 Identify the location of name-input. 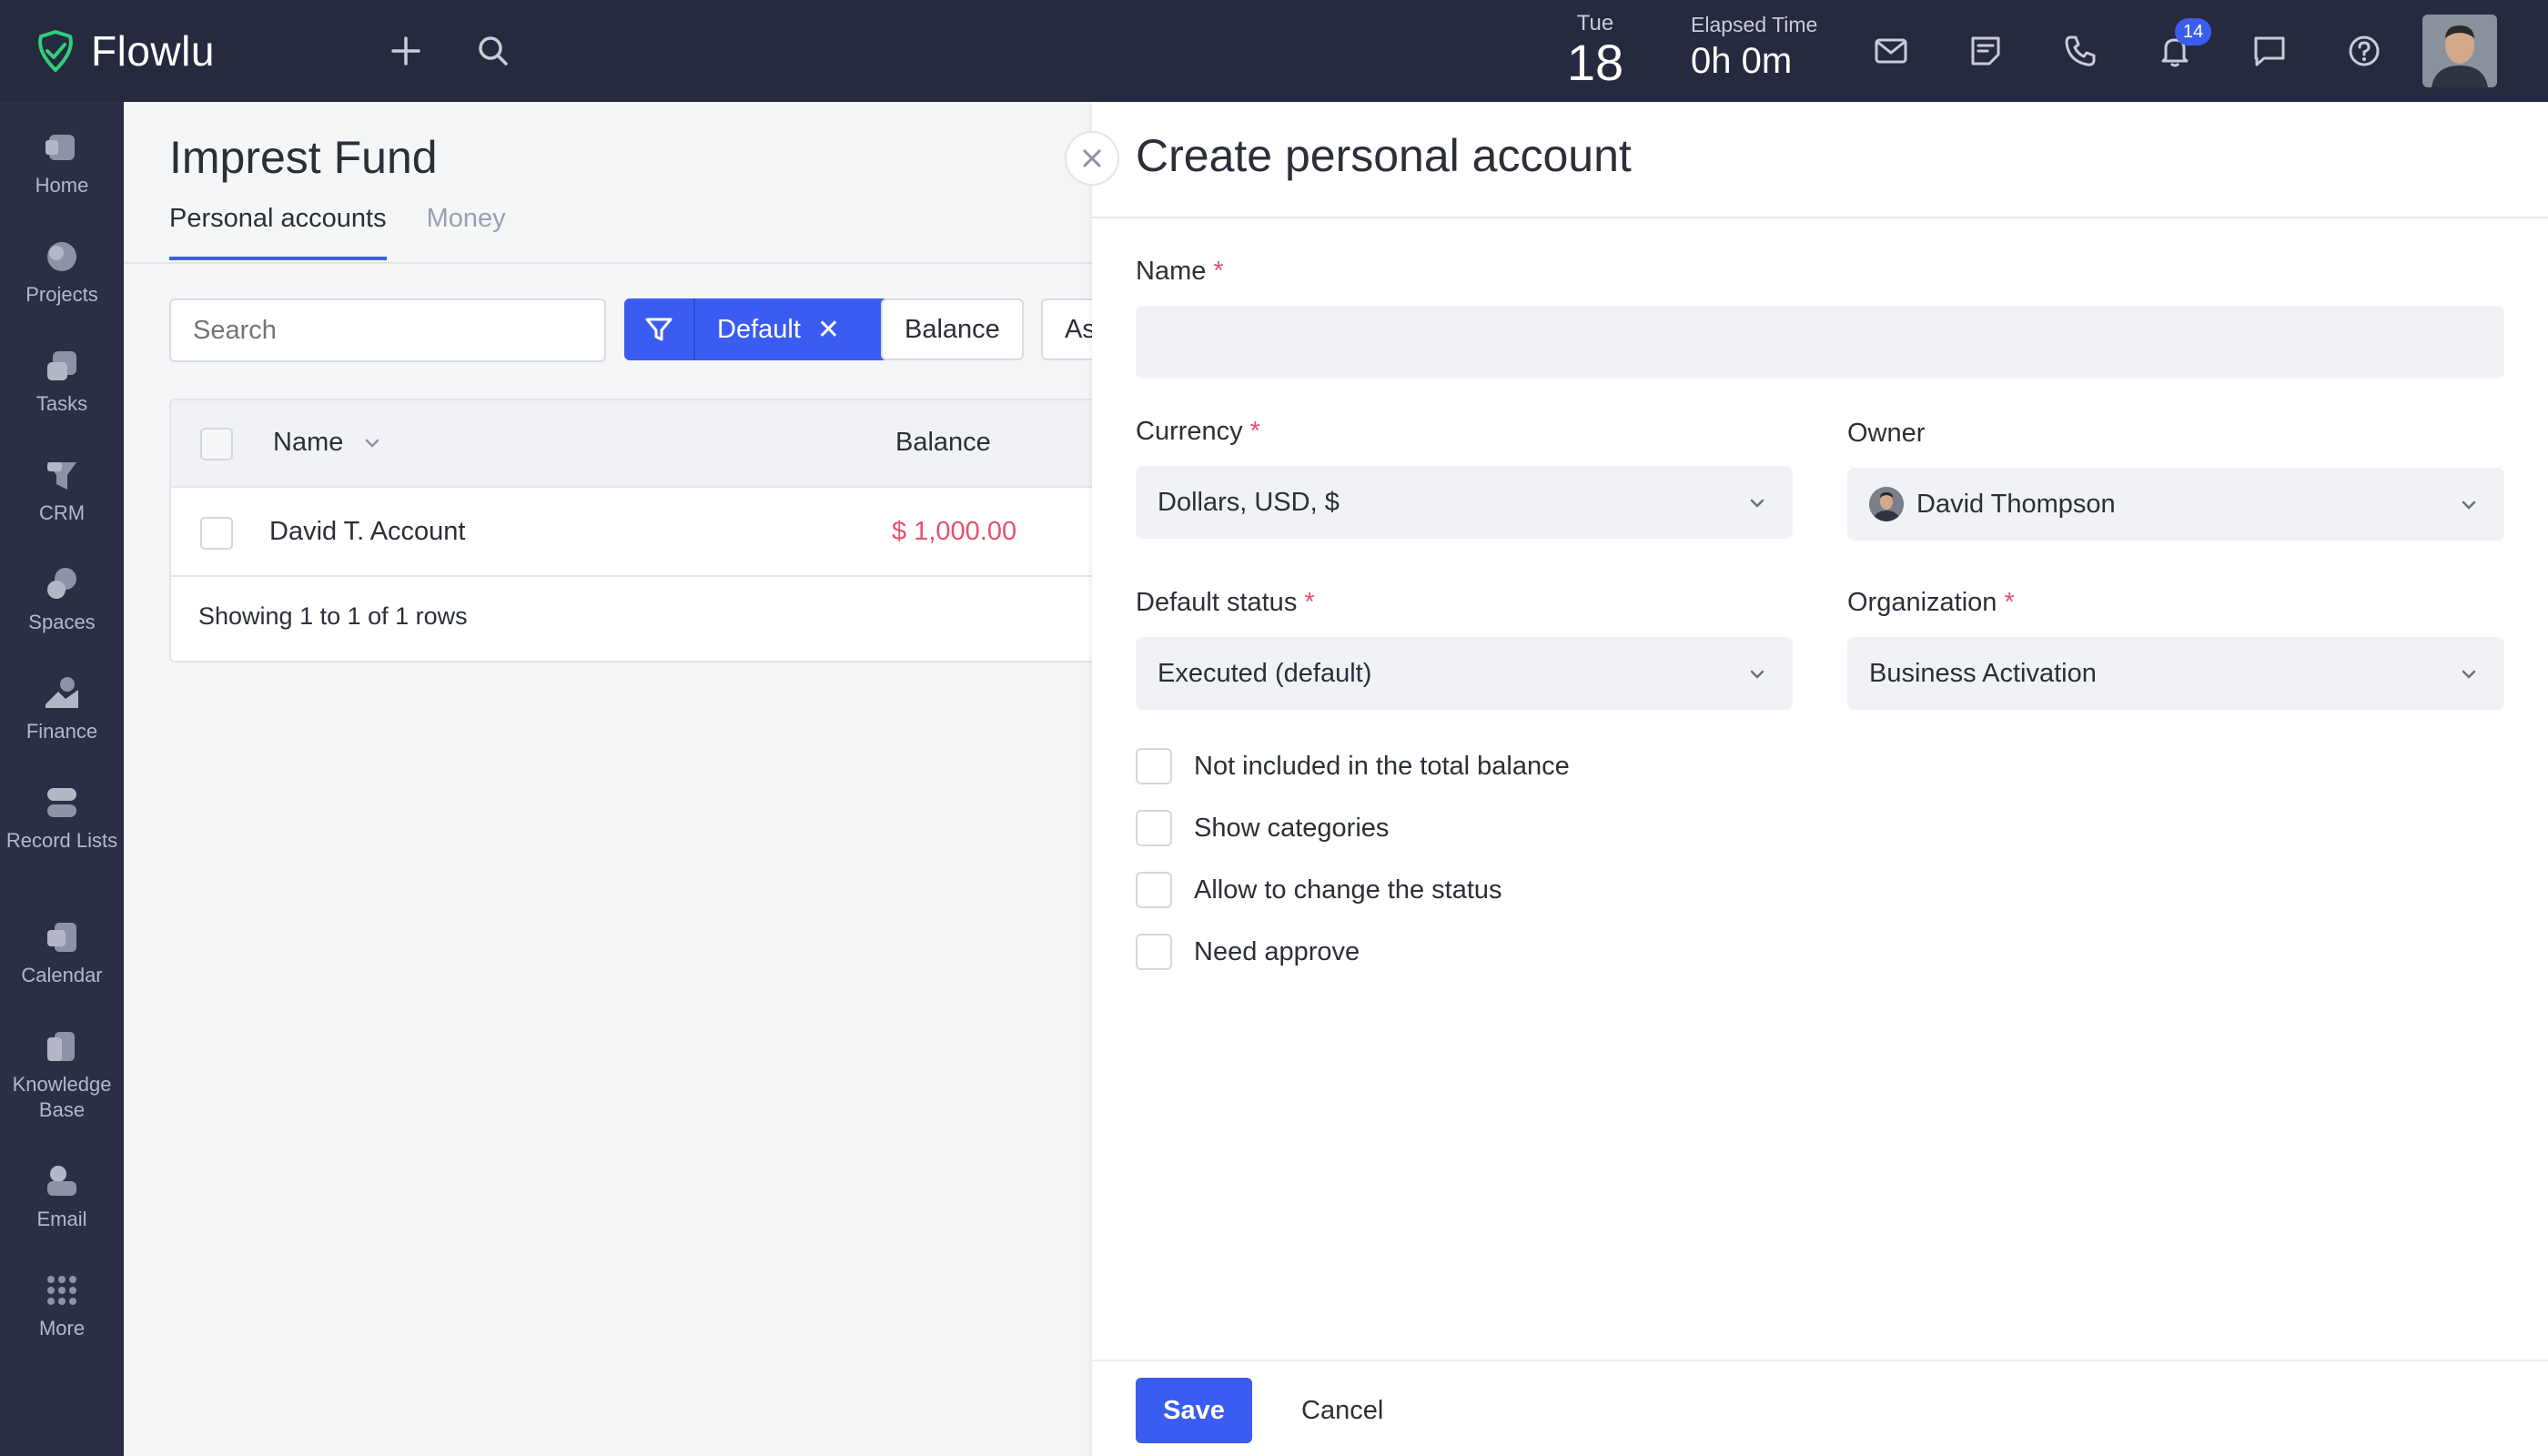
(1820, 343).